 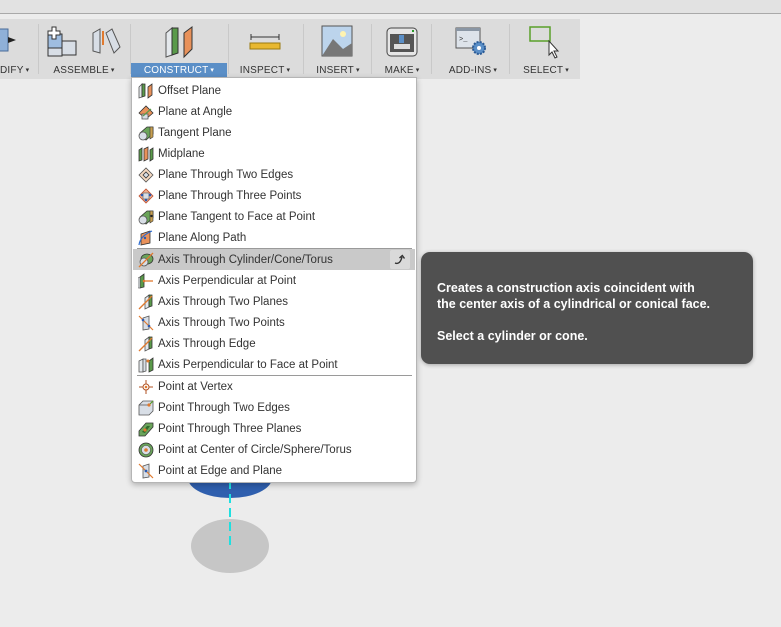 I want to click on plane-tangent-face-point-icon, so click(x=146, y=217).